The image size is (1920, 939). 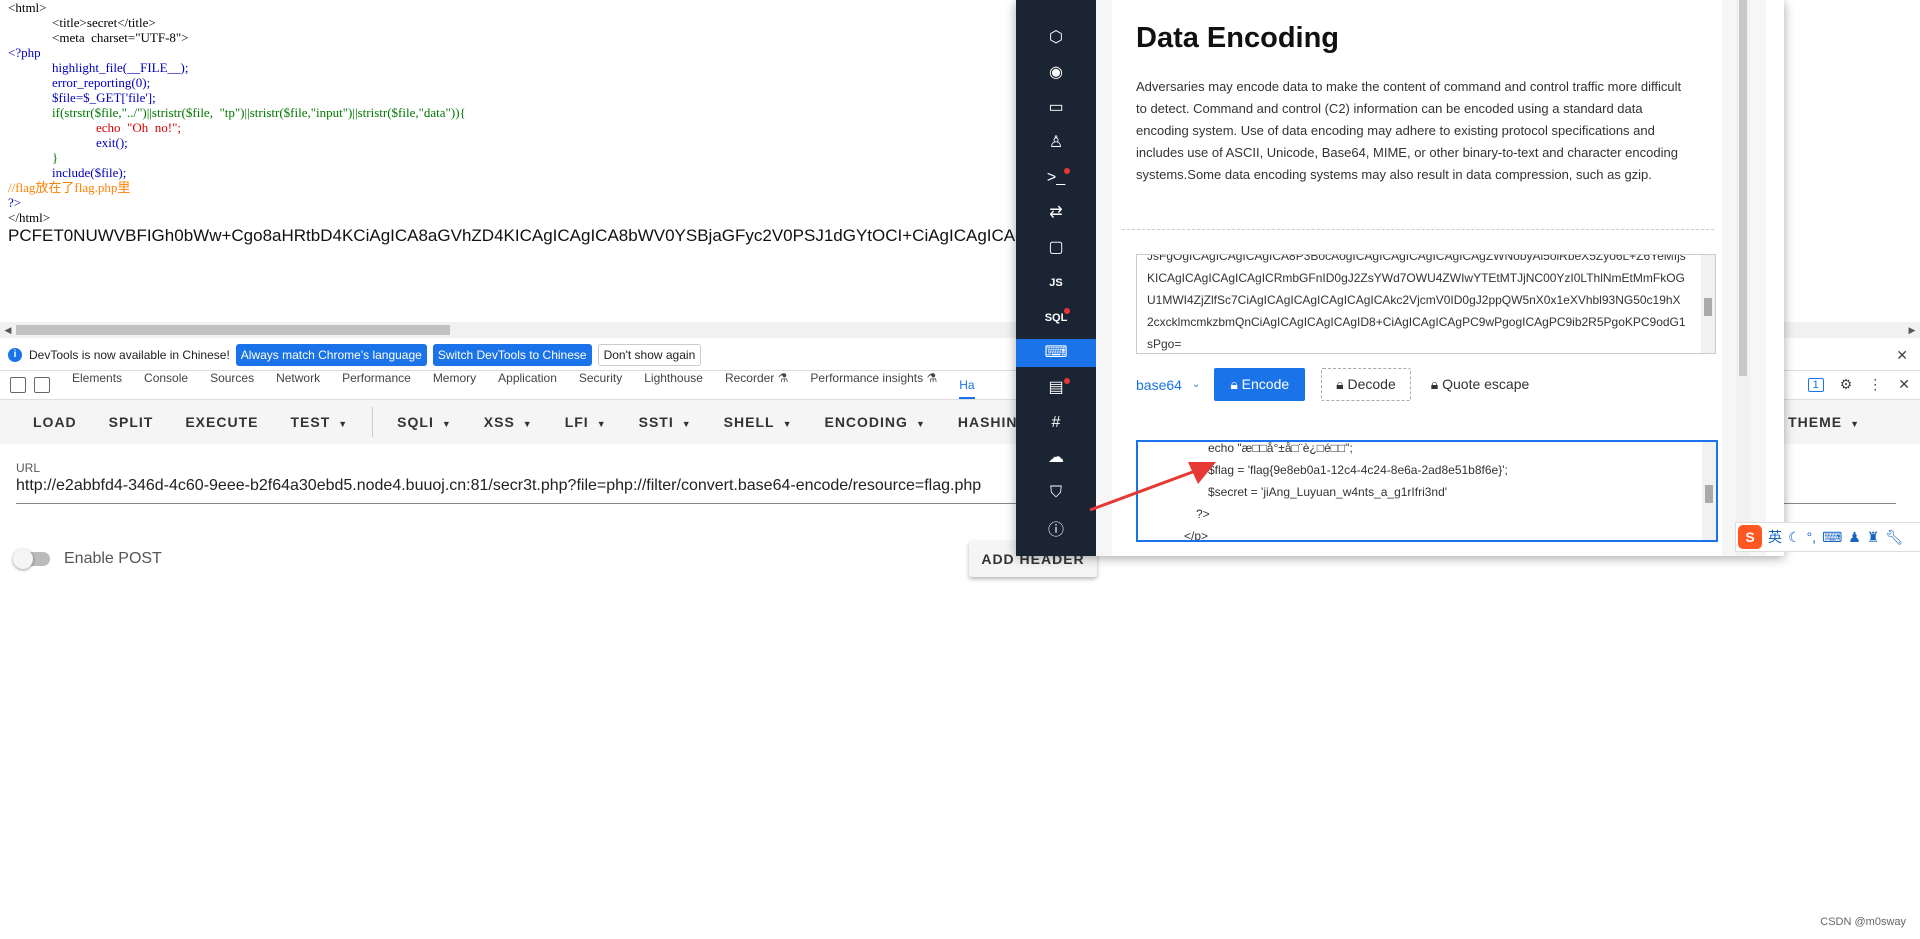 What do you see at coordinates (1812, 537) in the screenshot?
I see `punctuation-icon: °,` at bounding box center [1812, 537].